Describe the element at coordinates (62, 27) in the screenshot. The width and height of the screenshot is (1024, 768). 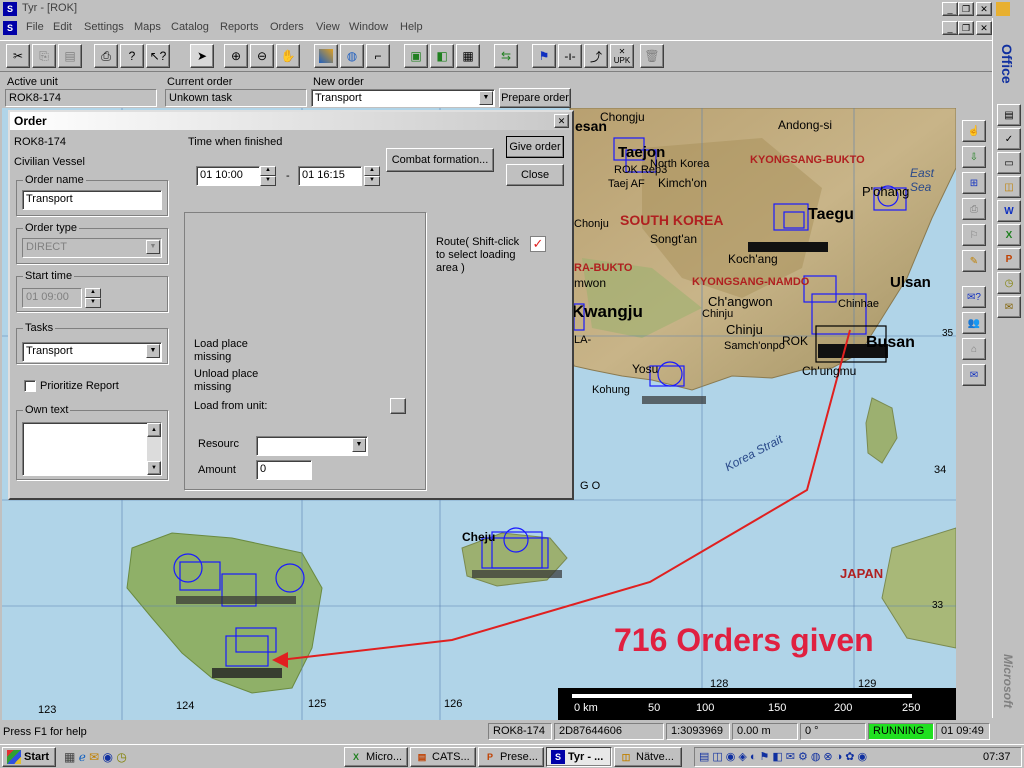
I see `menu-edit: Edit` at that location.